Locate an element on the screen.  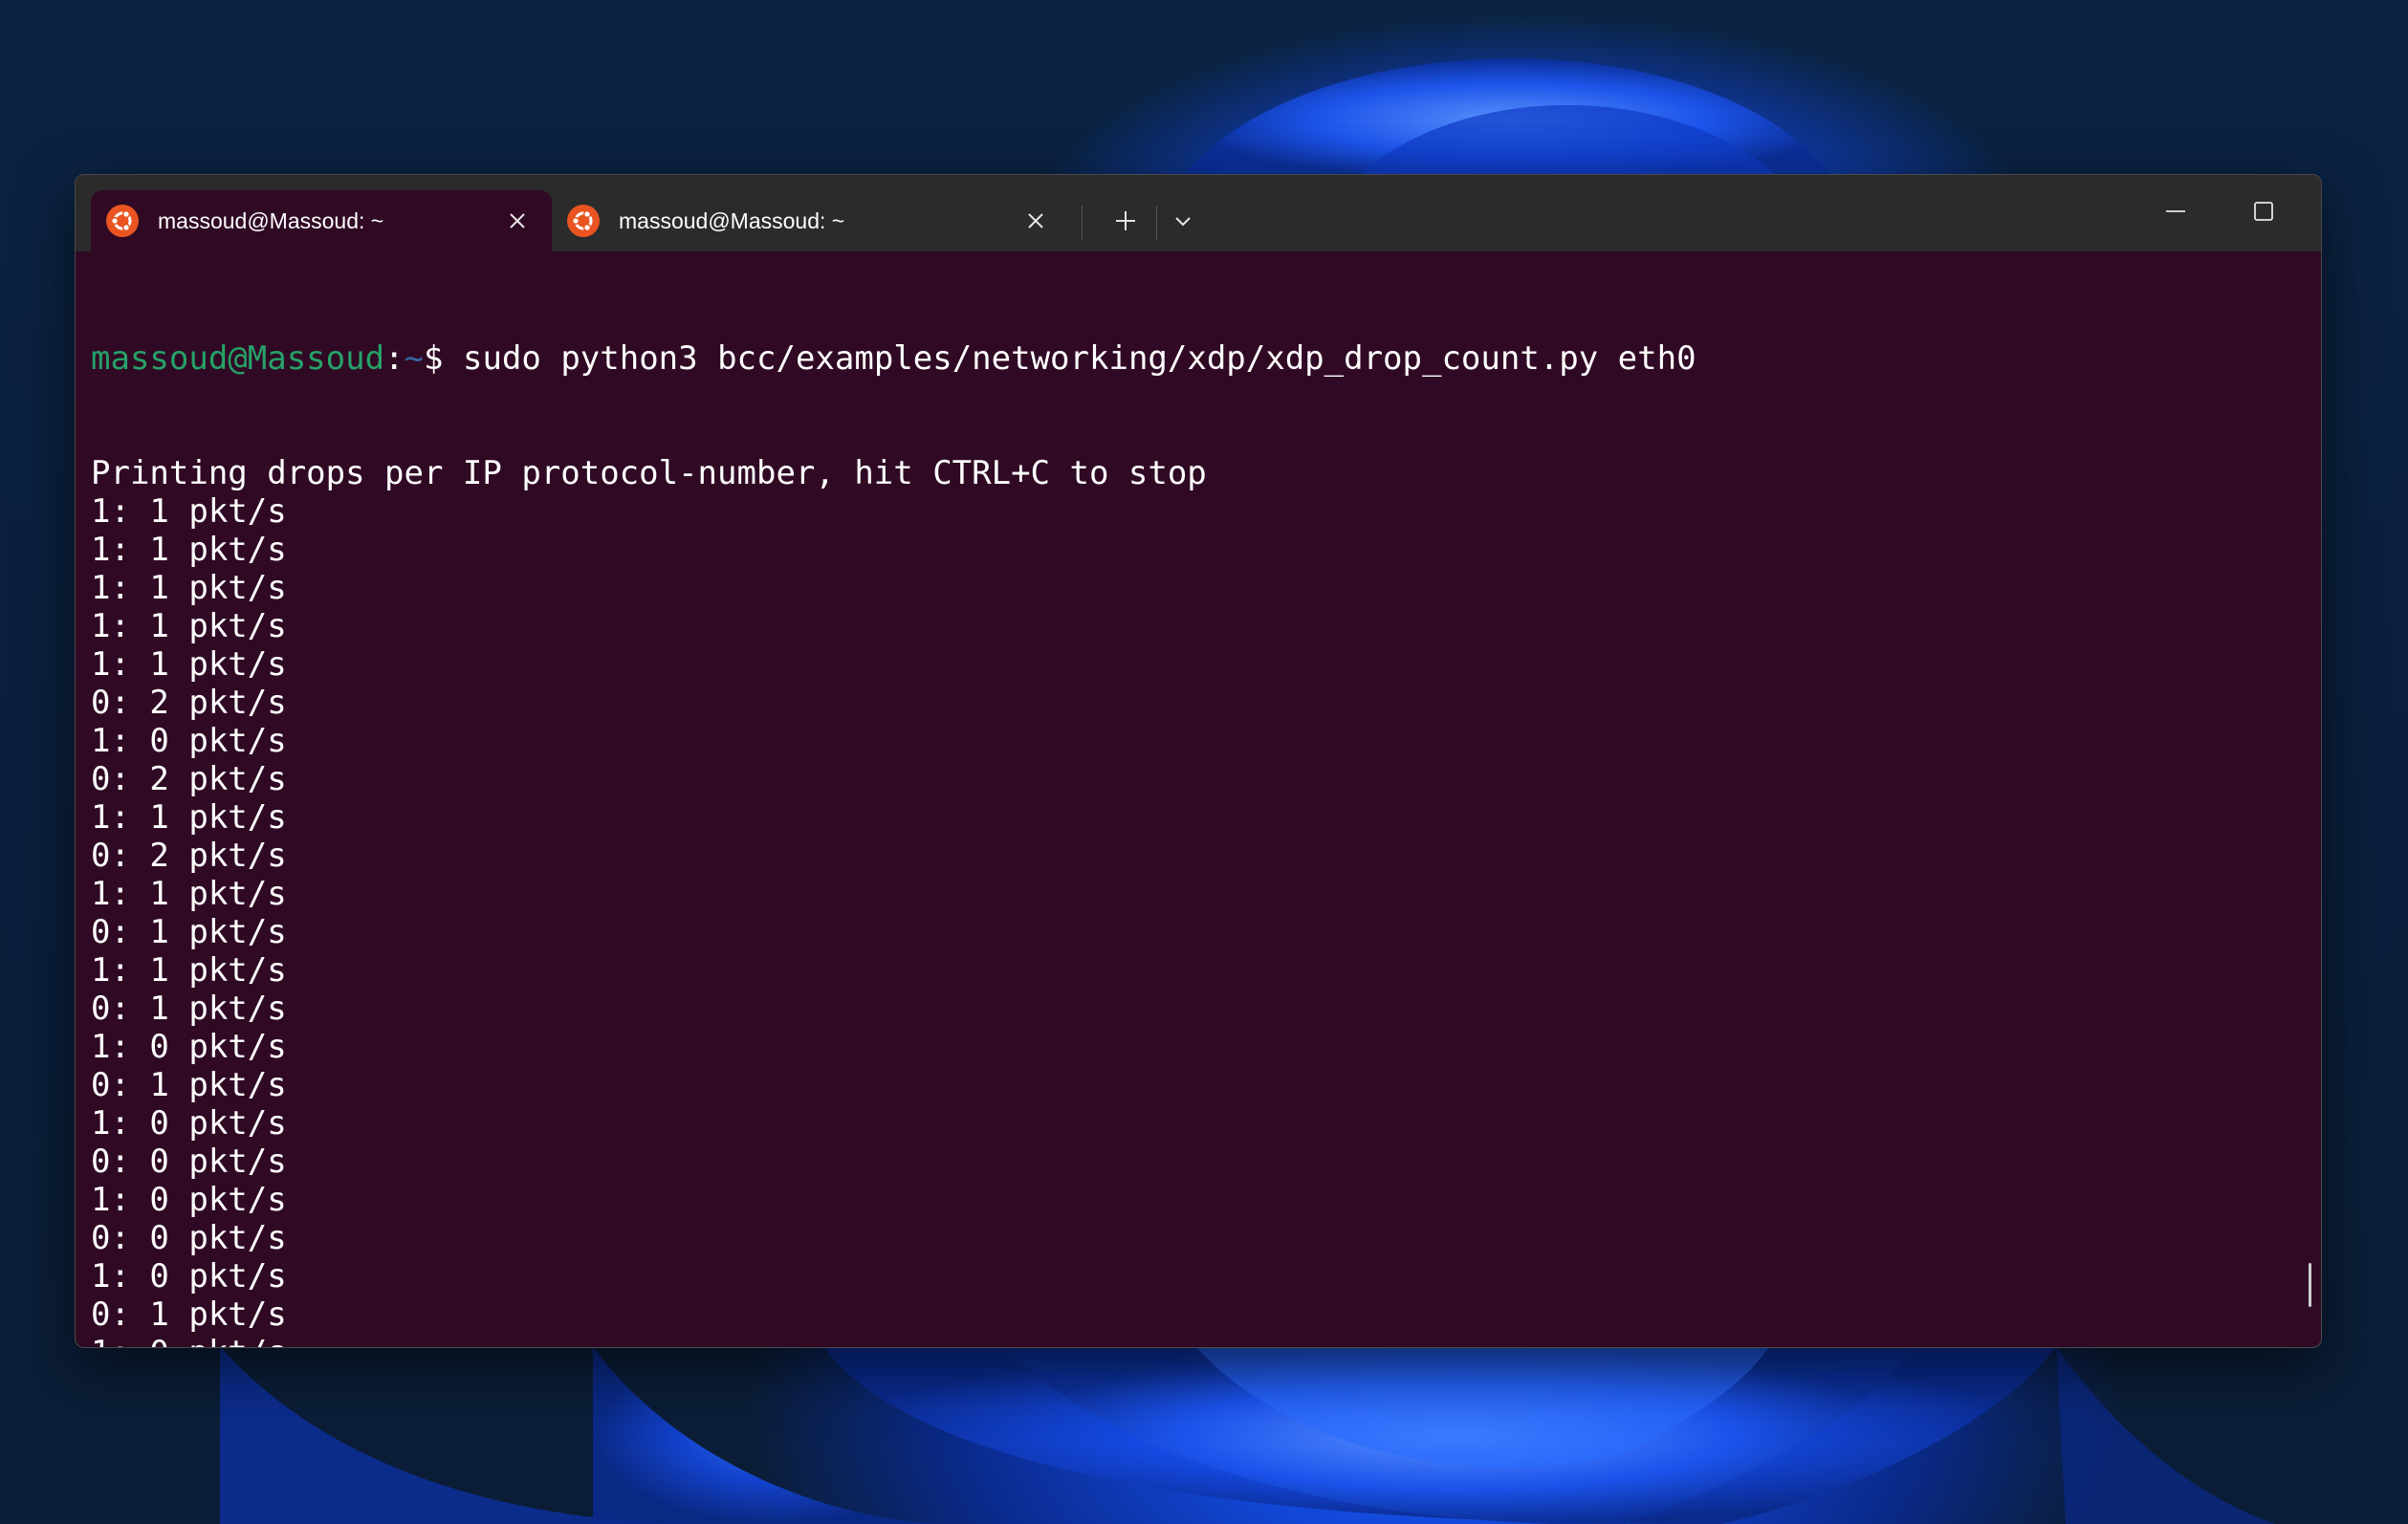
chevron-down-icon is located at coordinates (1183, 223).